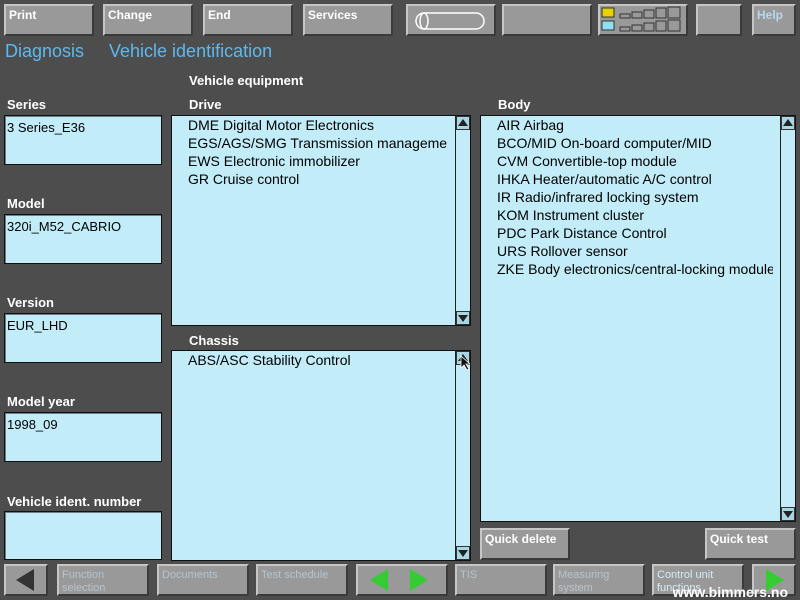 The width and height of the screenshot is (800, 600). What do you see at coordinates (45, 51) in the screenshot?
I see `diagnosis-title: Diagnosis` at bounding box center [45, 51].